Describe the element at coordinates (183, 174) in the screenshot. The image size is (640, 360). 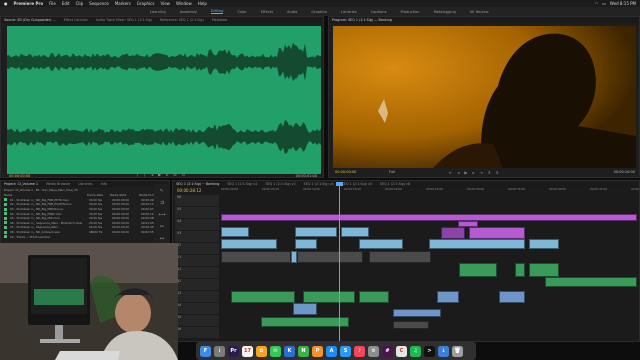
I see `overwrite-icon: ⊟` at that location.